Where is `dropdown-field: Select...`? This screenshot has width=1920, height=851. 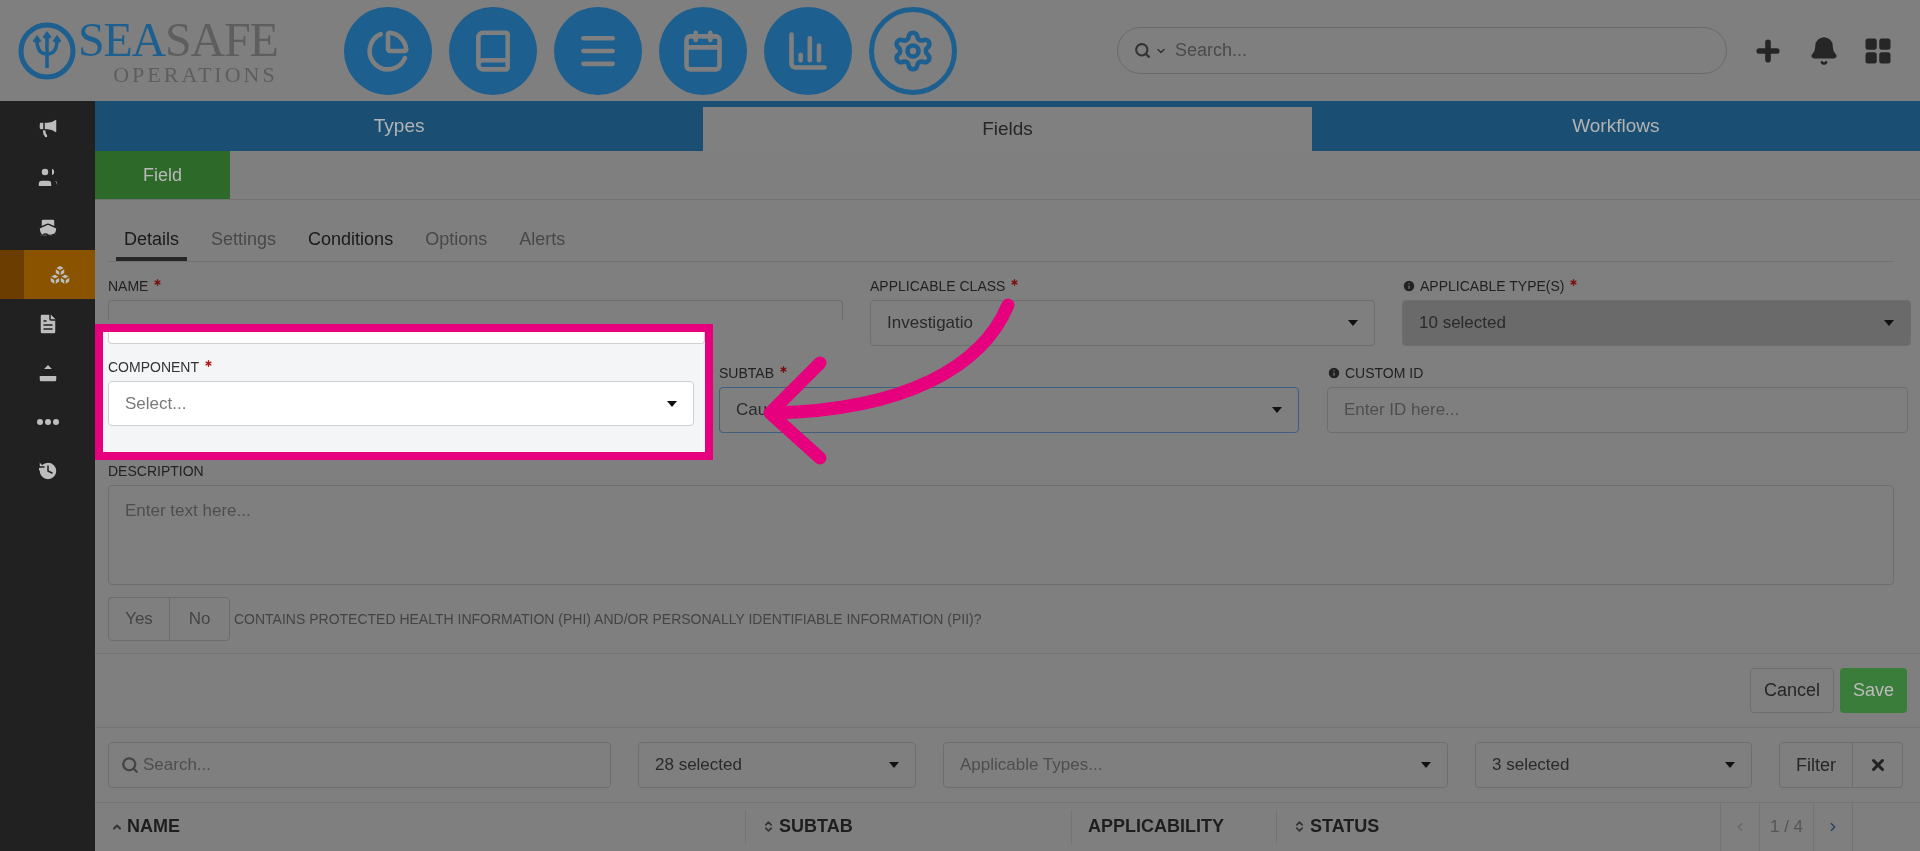
dropdown-field: Select... is located at coordinates (401, 403).